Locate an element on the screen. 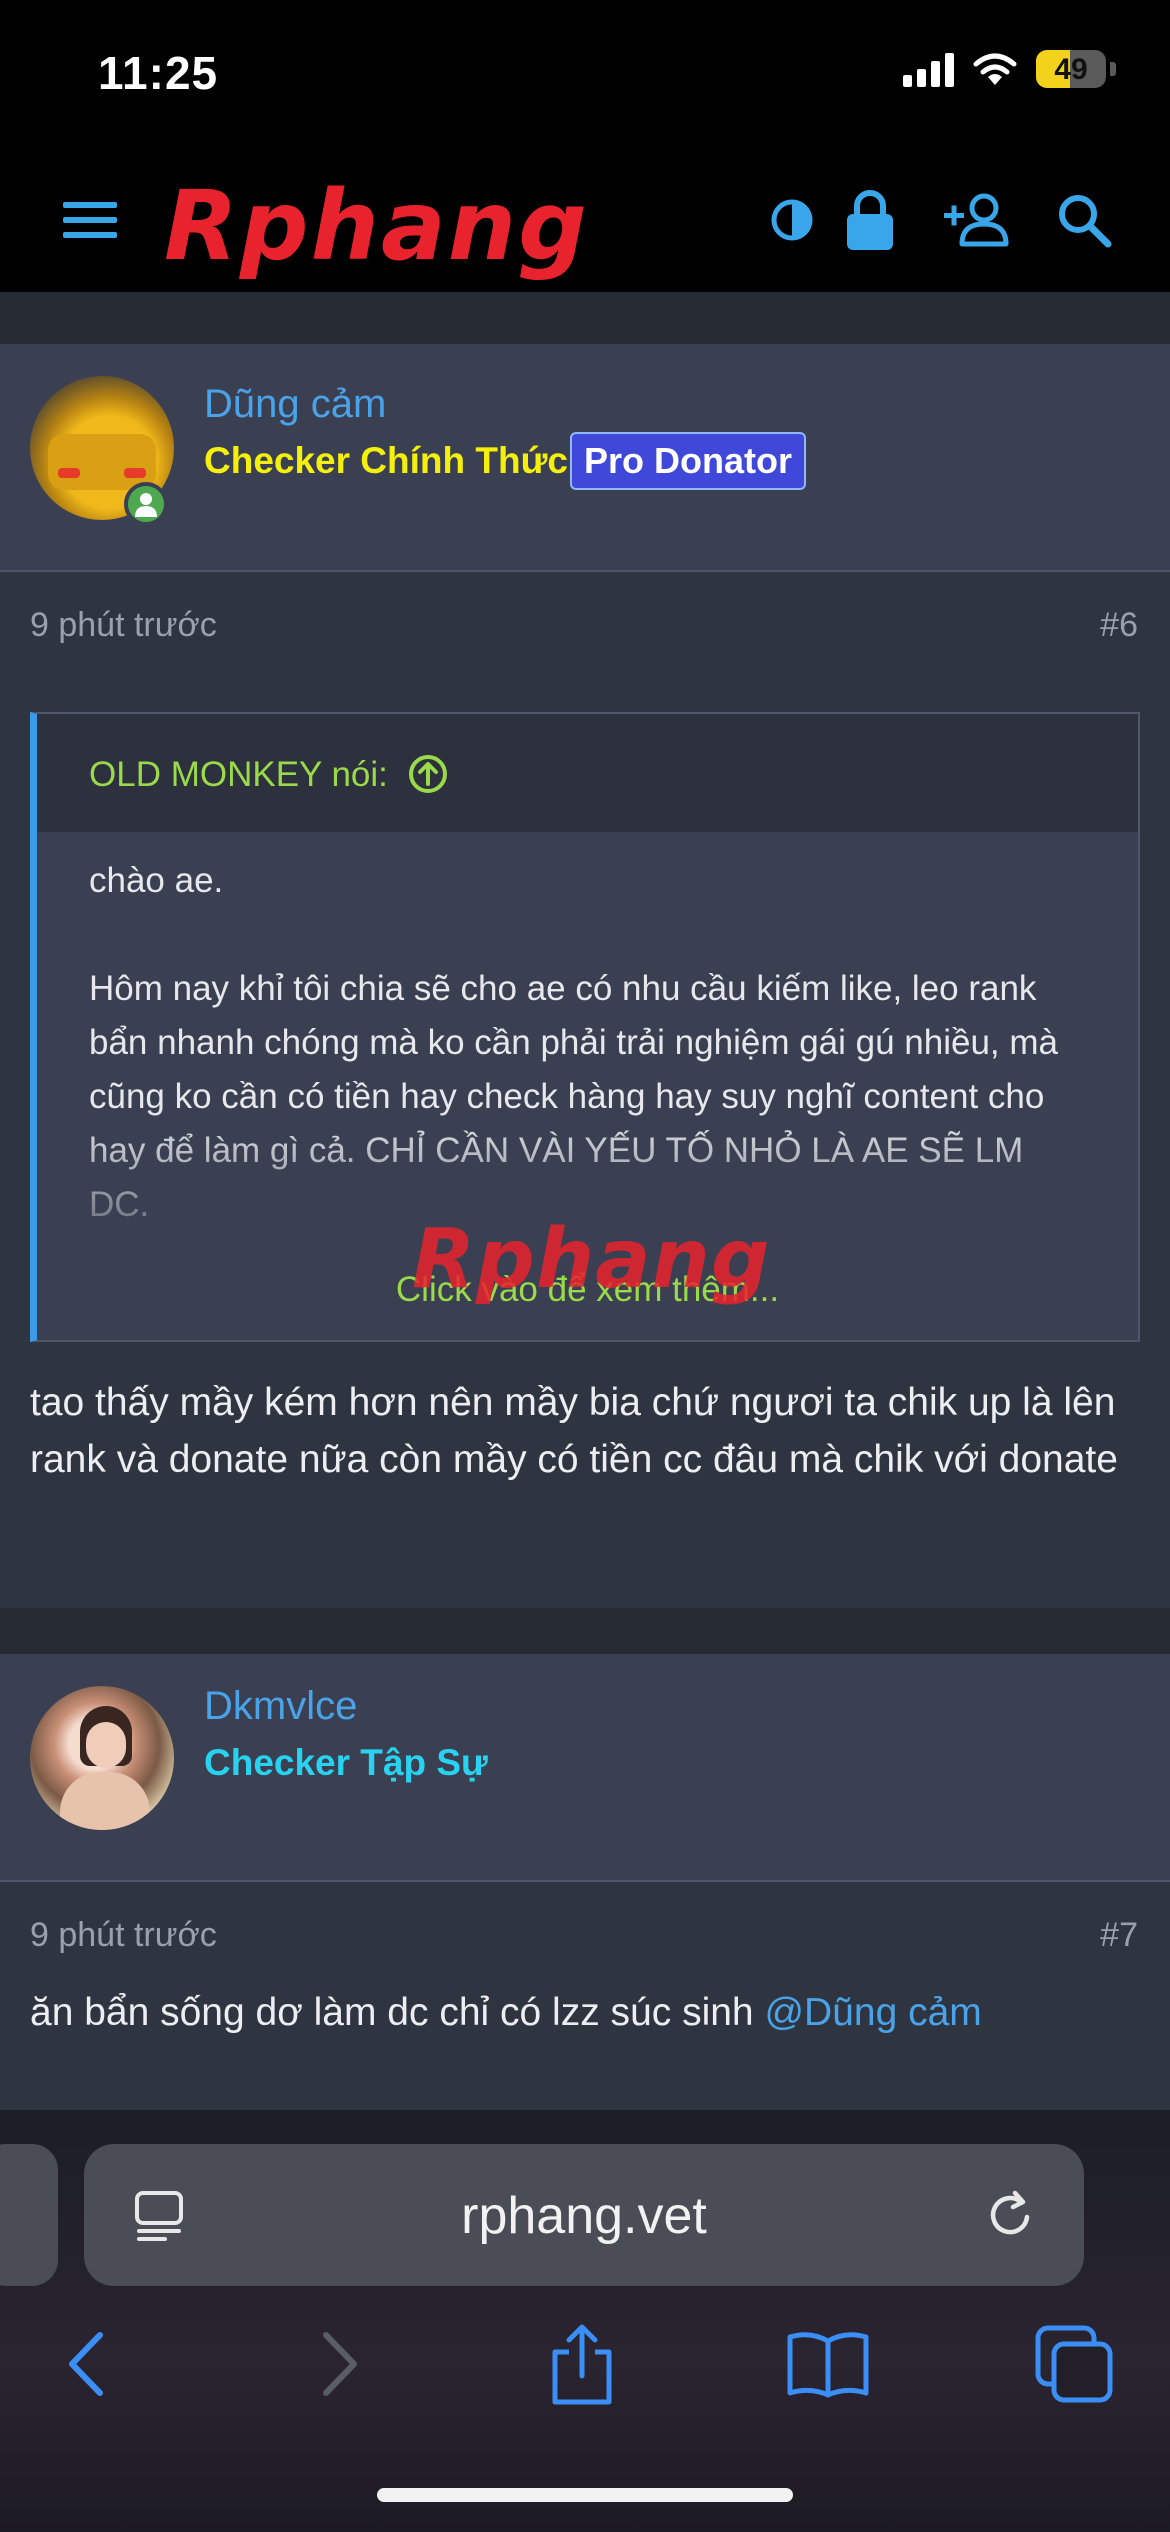 This screenshot has width=1170, height=2532. post-number: #7 is located at coordinates (1119, 1935).